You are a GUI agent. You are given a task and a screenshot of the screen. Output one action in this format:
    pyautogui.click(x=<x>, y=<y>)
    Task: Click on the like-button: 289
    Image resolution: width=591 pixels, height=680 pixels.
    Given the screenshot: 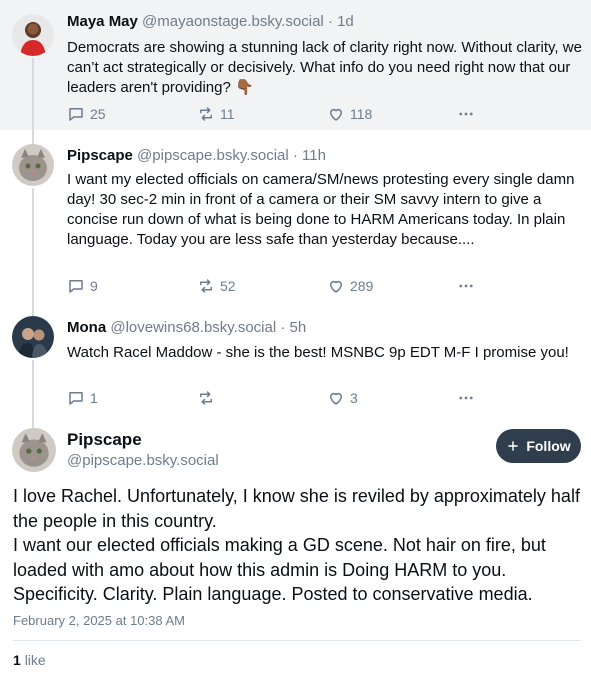 What is the action you would take?
    pyautogui.click(x=350, y=286)
    